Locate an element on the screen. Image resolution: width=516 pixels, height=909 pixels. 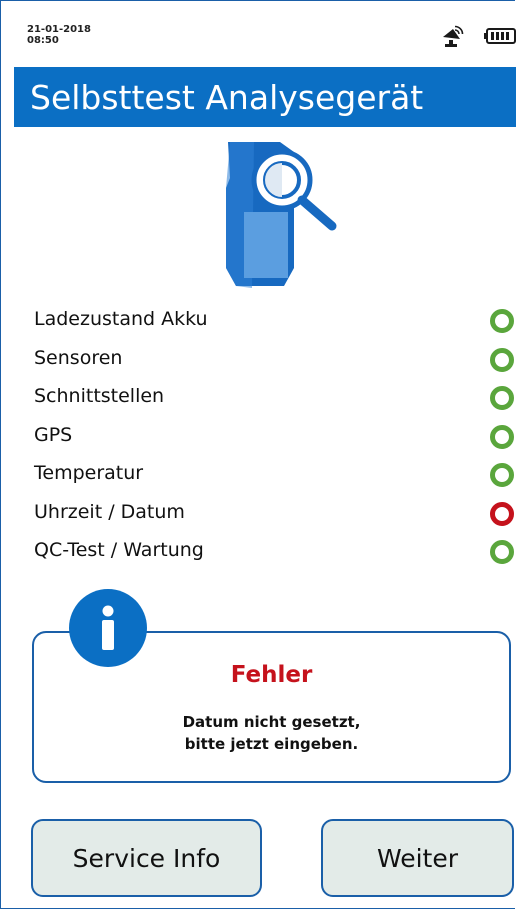
error-message-line: bitte jetzt eingeben. is located at coordinates (271, 744).